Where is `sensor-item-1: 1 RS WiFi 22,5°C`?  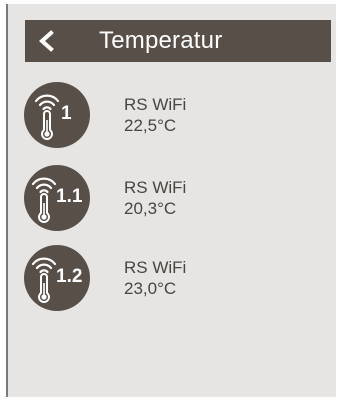 sensor-item-1: 1 RS WiFi 22,5°C is located at coordinates (174, 115).